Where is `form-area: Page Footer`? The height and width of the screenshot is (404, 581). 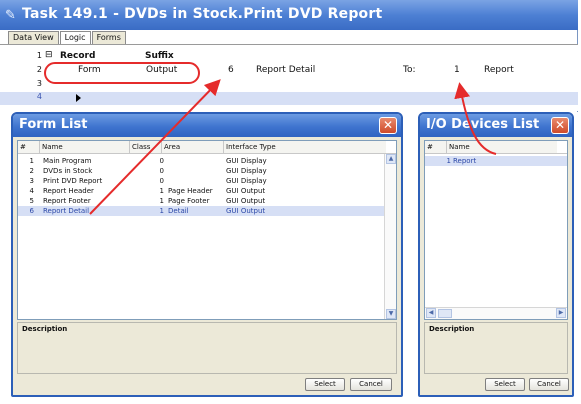 form-area: Page Footer is located at coordinates (189, 201).